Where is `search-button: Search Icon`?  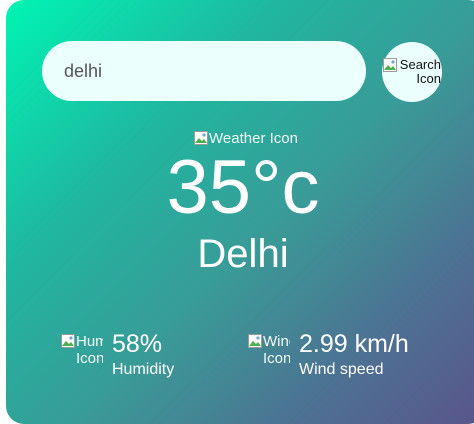
search-button: Search Icon is located at coordinates (412, 72).